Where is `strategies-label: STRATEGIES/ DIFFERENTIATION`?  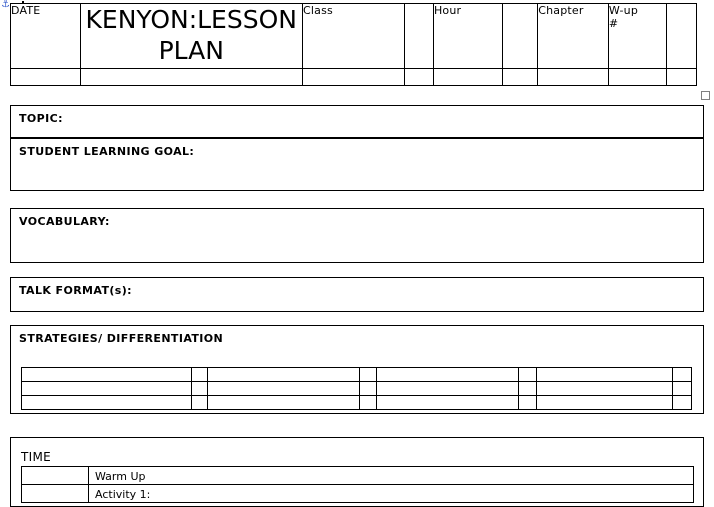
strategies-label: STRATEGIES/ DIFFERENTIATION is located at coordinates (121, 338).